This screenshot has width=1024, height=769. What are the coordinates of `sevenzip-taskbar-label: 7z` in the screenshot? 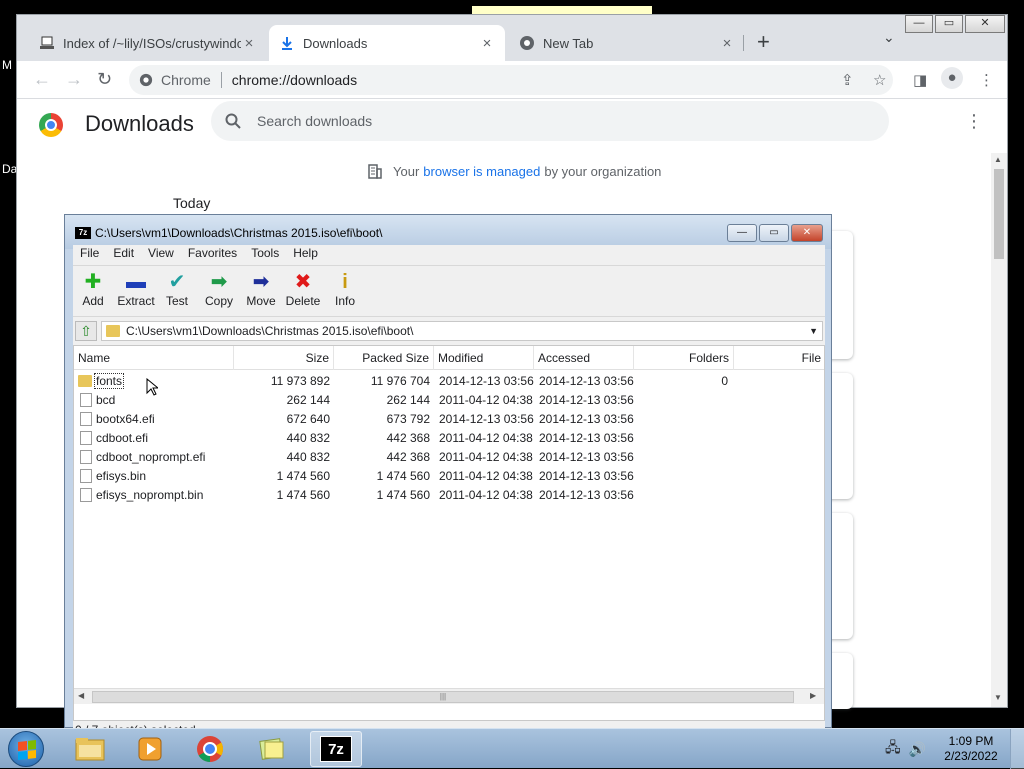 It's located at (336, 749).